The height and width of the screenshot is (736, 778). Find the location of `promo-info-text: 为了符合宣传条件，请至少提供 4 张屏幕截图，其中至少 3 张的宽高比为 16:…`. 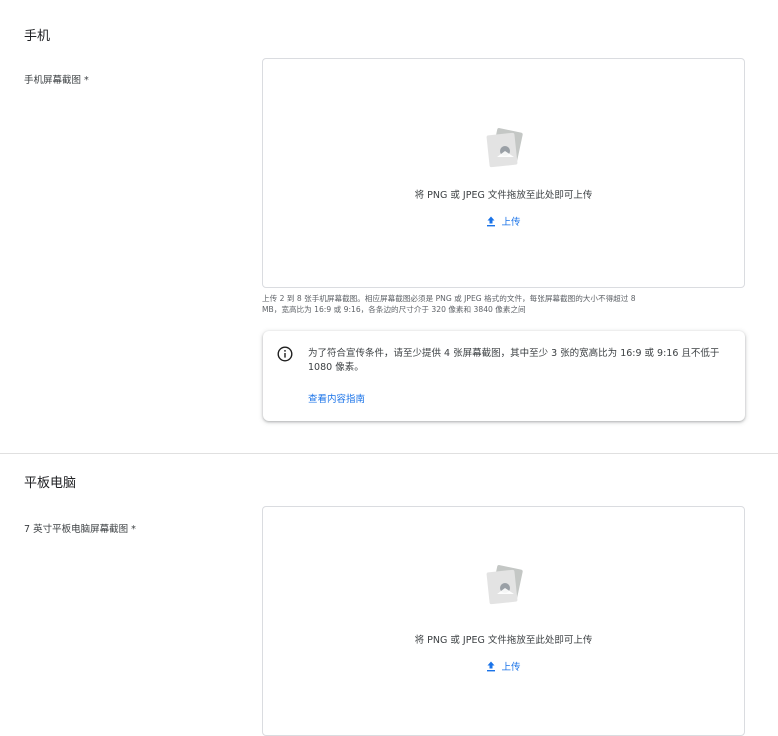

promo-info-text: 为了符合宣传条件，请至少提供 4 张屏幕截图，其中至少 3 张的宽高比为 16:… is located at coordinates (514, 360).